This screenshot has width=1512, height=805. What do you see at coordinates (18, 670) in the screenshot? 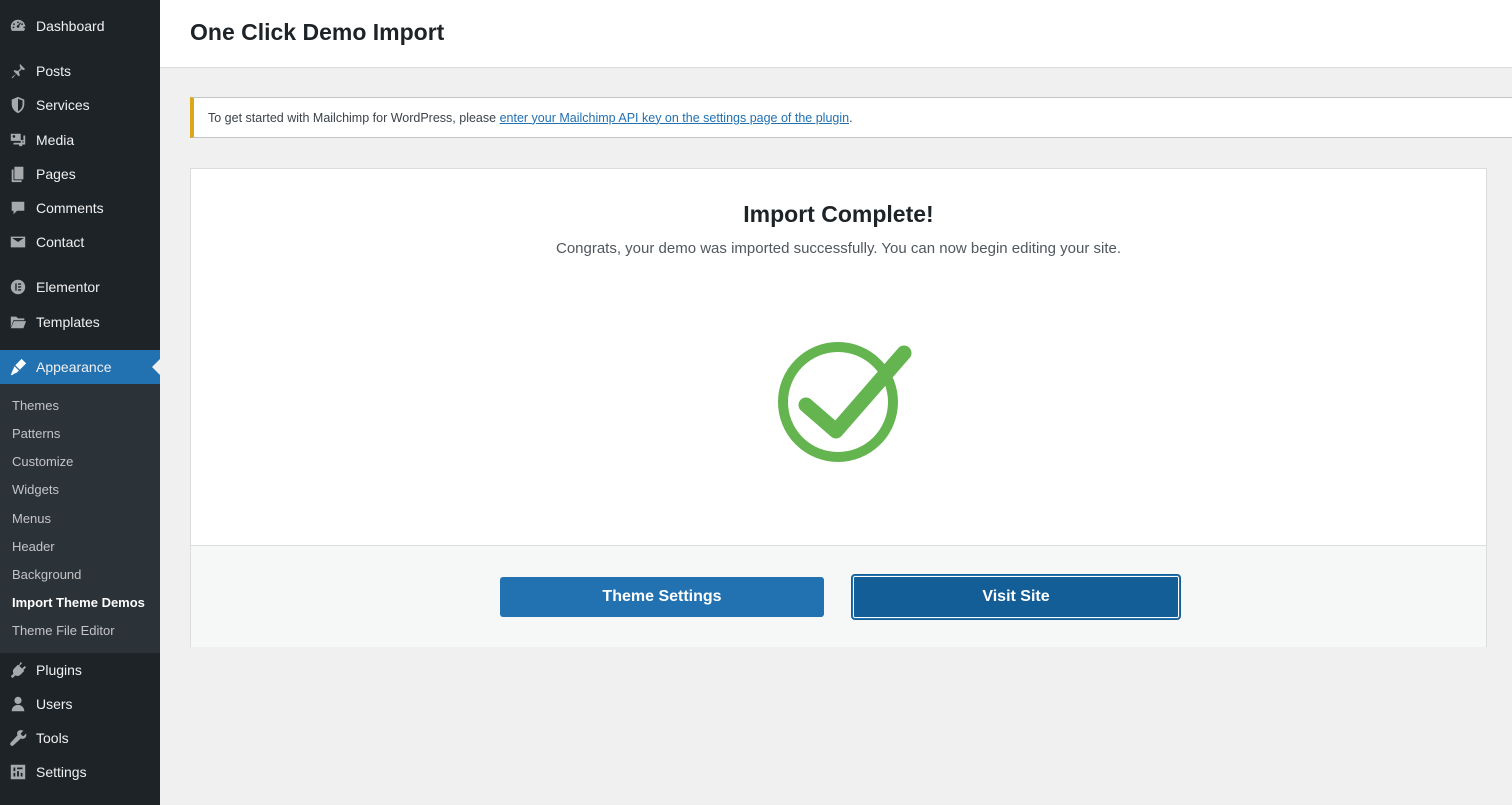
I see `plug-icon` at bounding box center [18, 670].